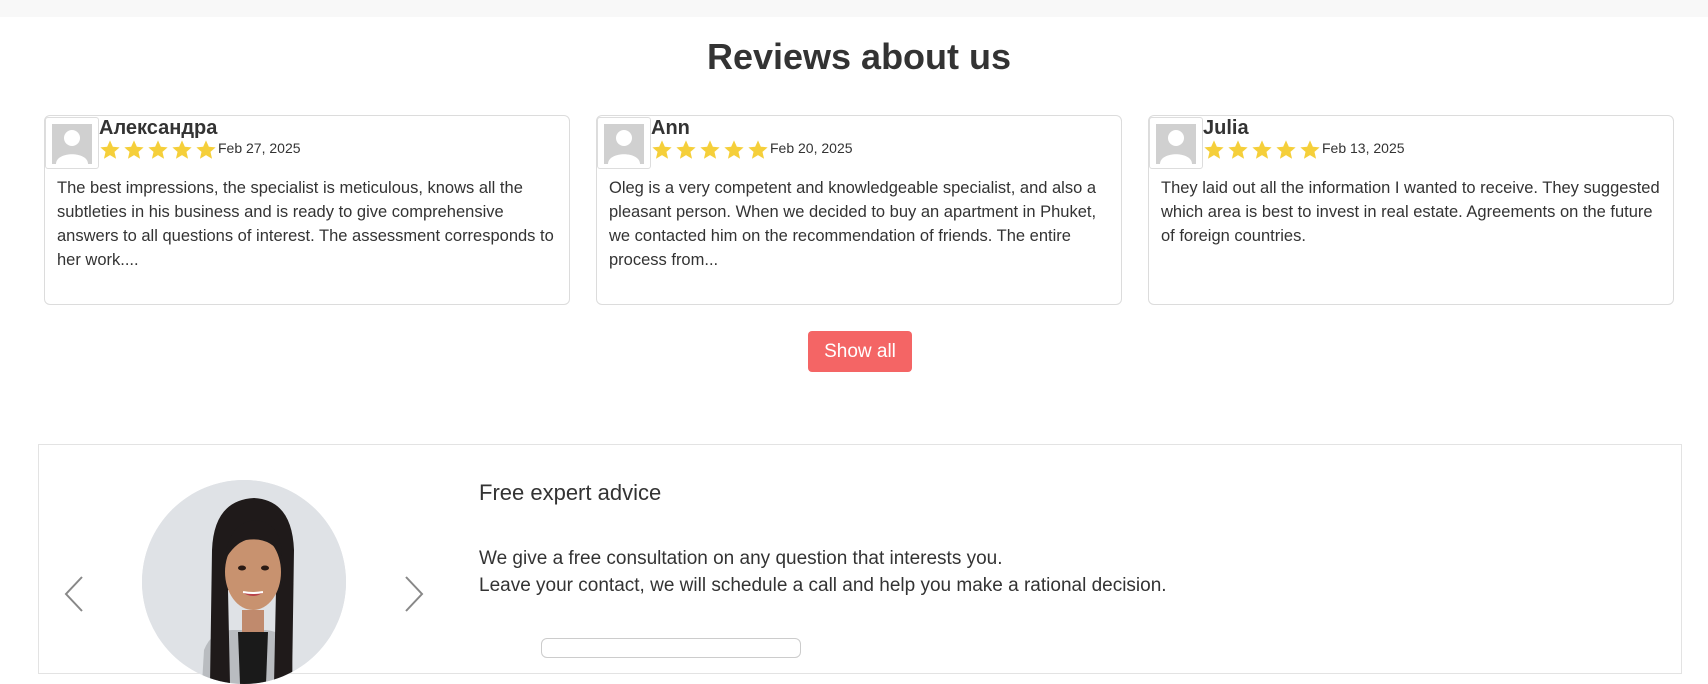  Describe the element at coordinates (259, 148) in the screenshot. I see `review-date: Feb 27, 2025` at that location.